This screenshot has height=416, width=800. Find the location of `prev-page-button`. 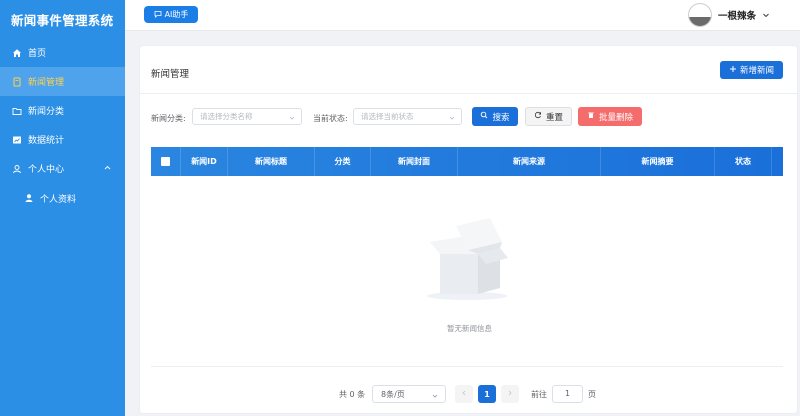

prev-page-button is located at coordinates (464, 394).